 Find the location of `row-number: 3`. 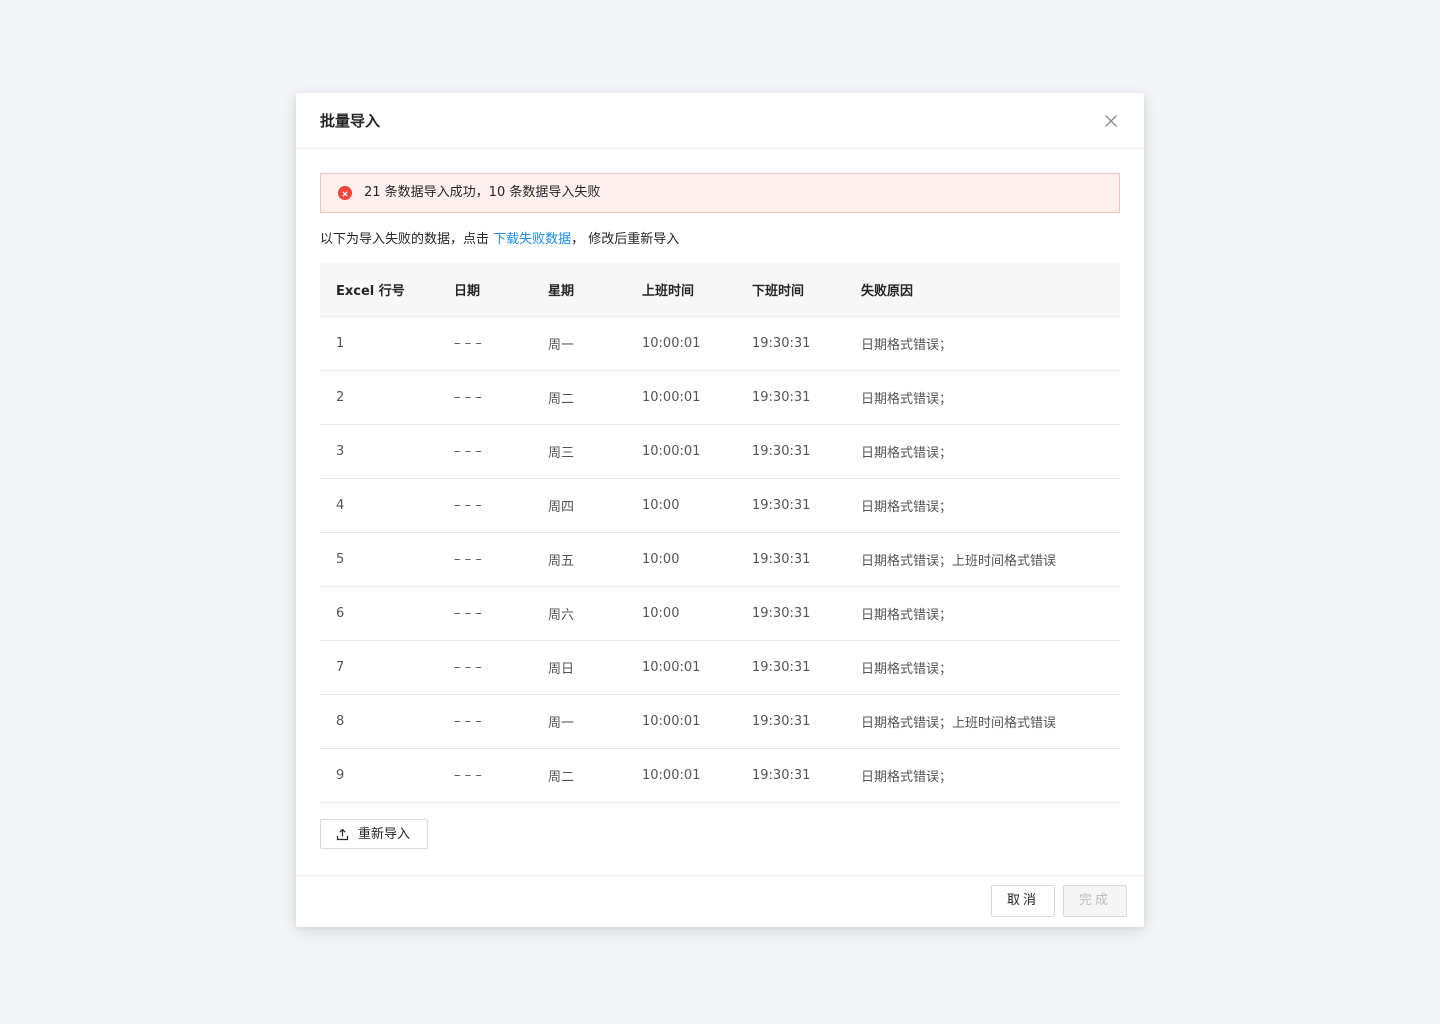

row-number: 3 is located at coordinates (379, 451).